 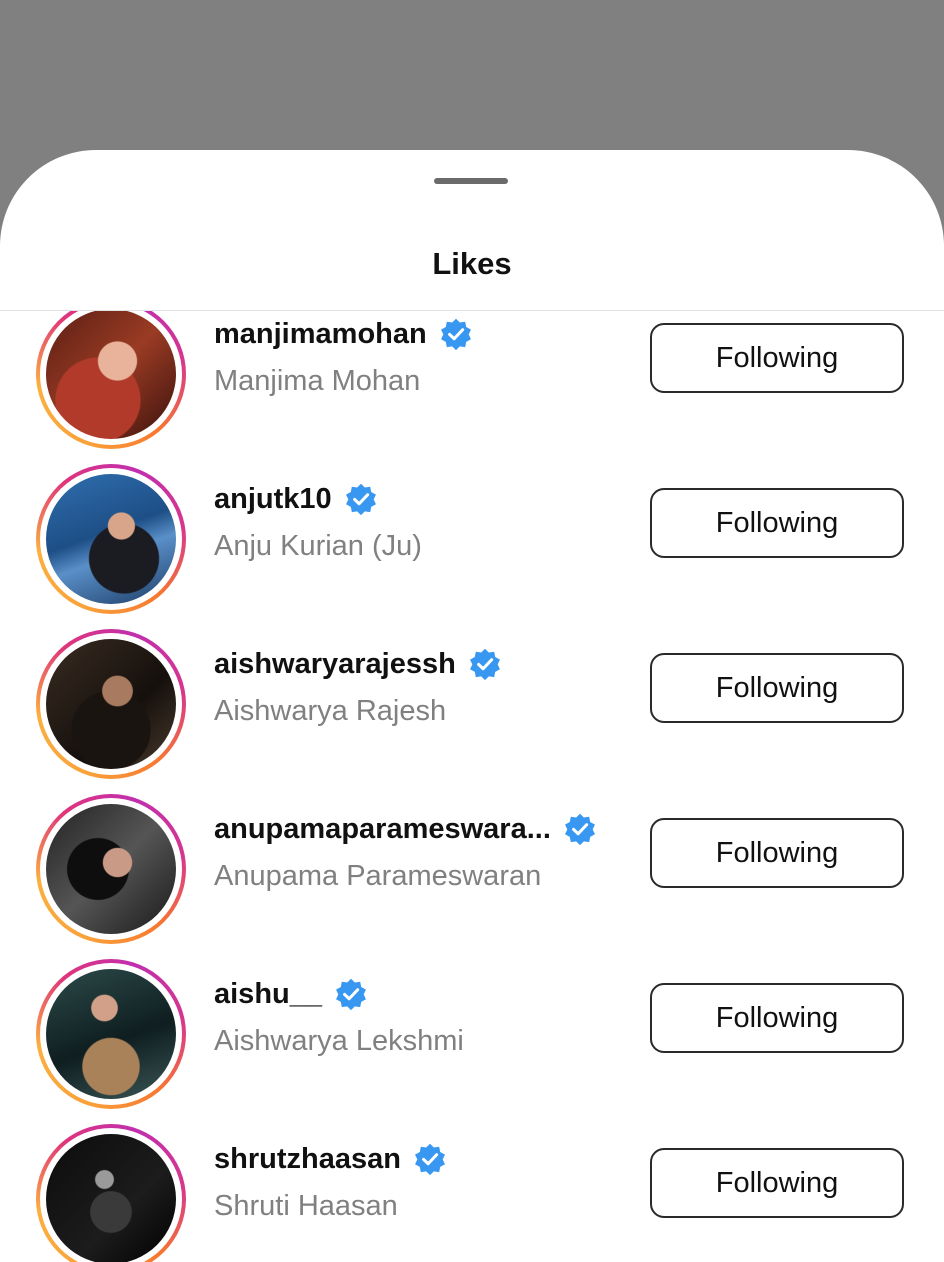 I want to click on full-name: Shruti Haasan, so click(x=306, y=1206).